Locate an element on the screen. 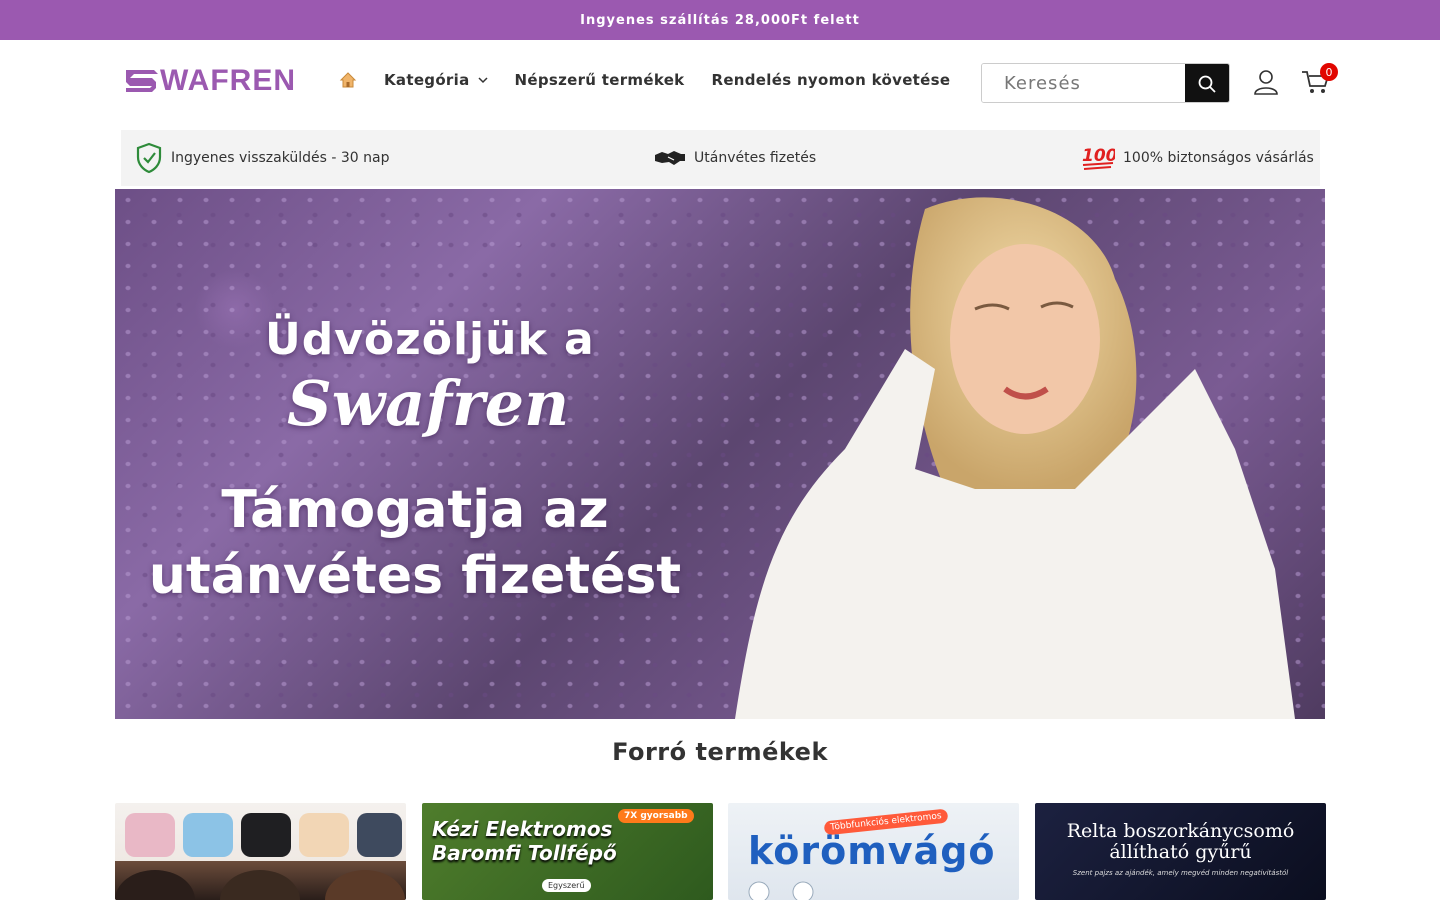  product-card: Többfunkciós elektromos körömvágó is located at coordinates (873, 851).